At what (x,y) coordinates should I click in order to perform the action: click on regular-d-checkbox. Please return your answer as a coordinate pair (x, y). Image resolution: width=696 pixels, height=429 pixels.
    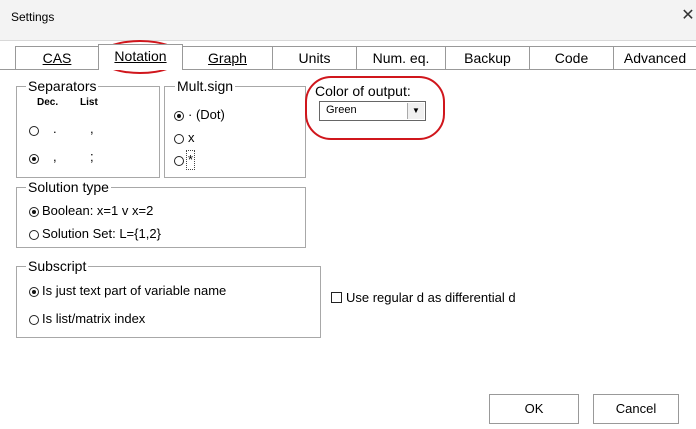
    Looking at the image, I should click on (336, 297).